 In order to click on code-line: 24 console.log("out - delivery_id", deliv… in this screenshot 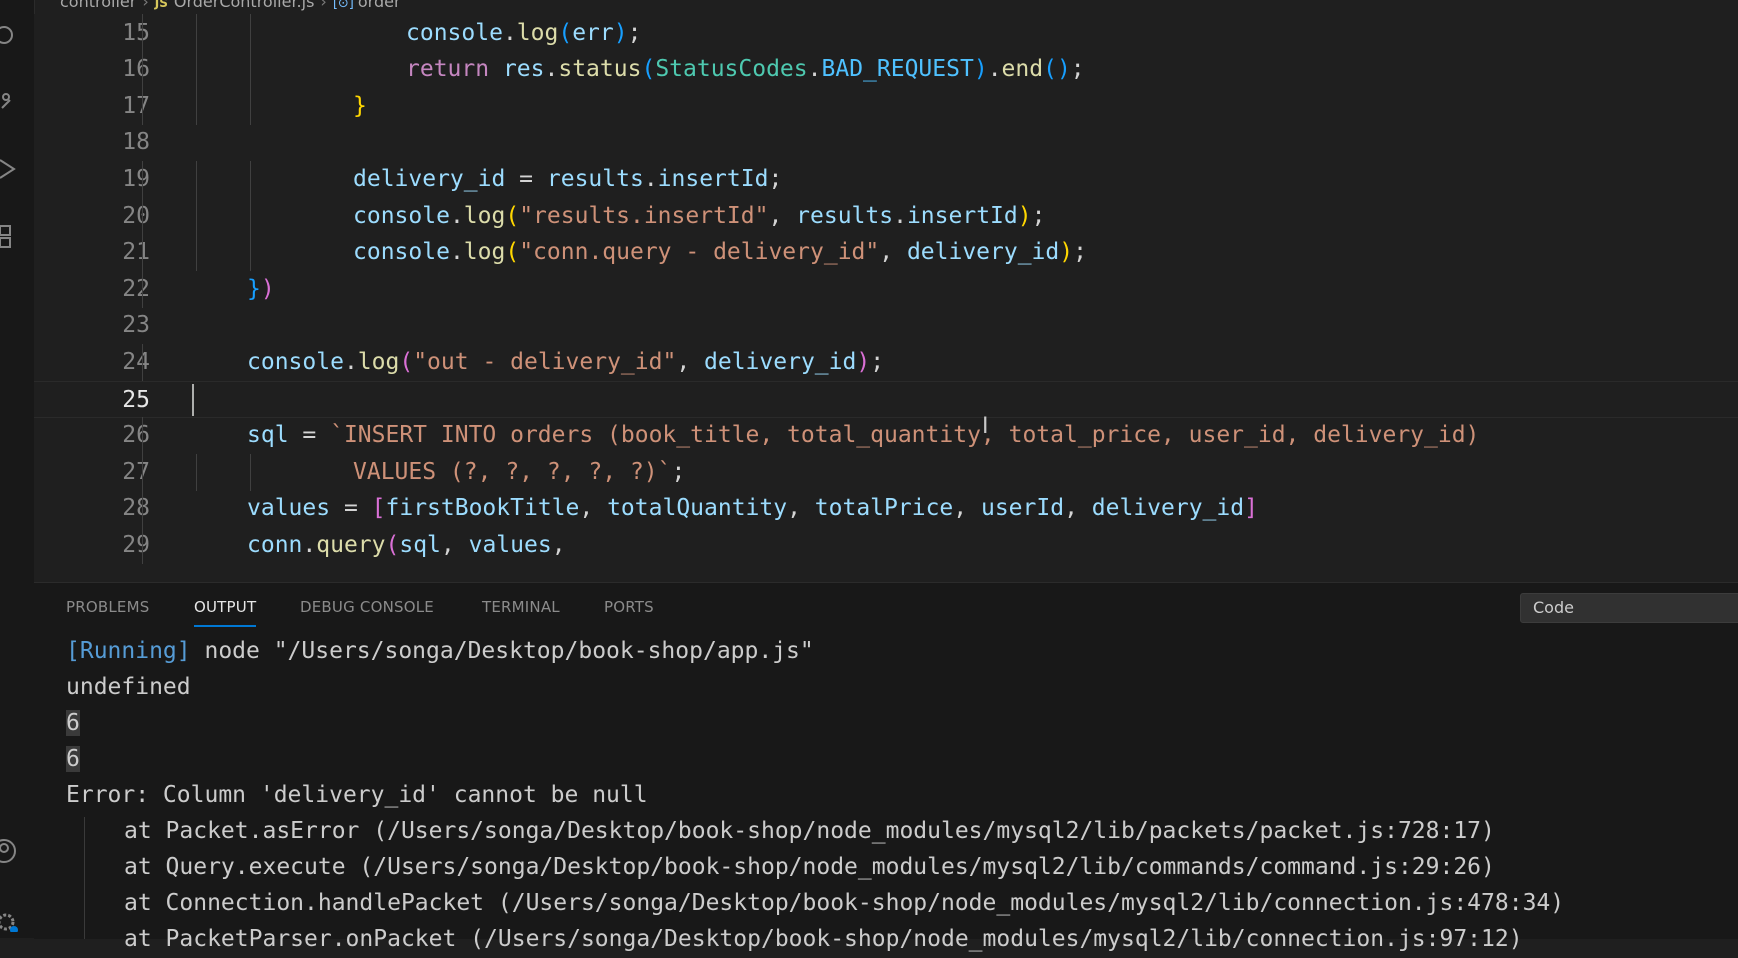, I will do `click(886, 362)`.